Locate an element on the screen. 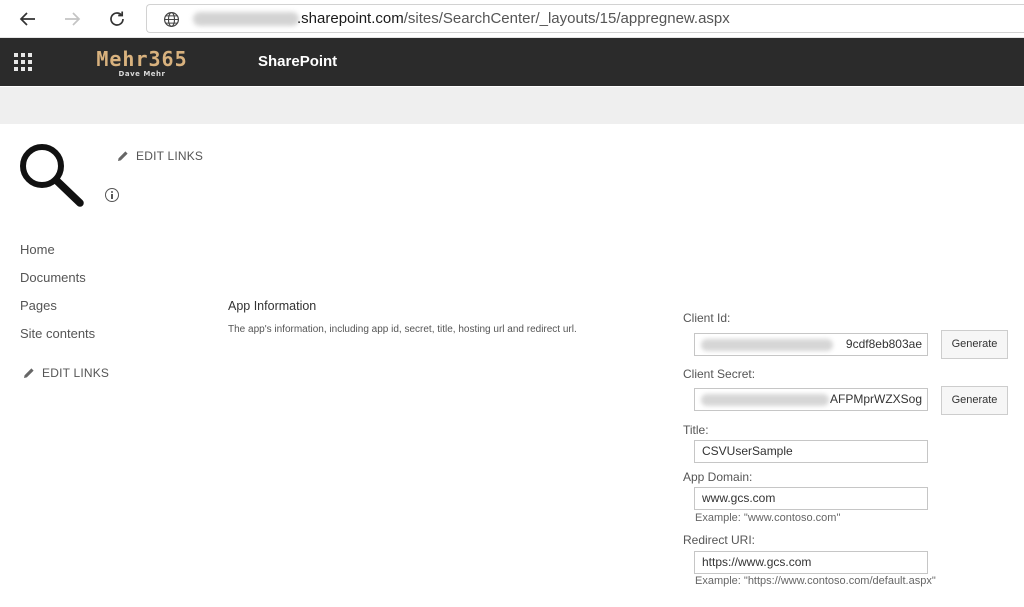 This screenshot has height=607, width=1024. back-button is located at coordinates (28, 19).